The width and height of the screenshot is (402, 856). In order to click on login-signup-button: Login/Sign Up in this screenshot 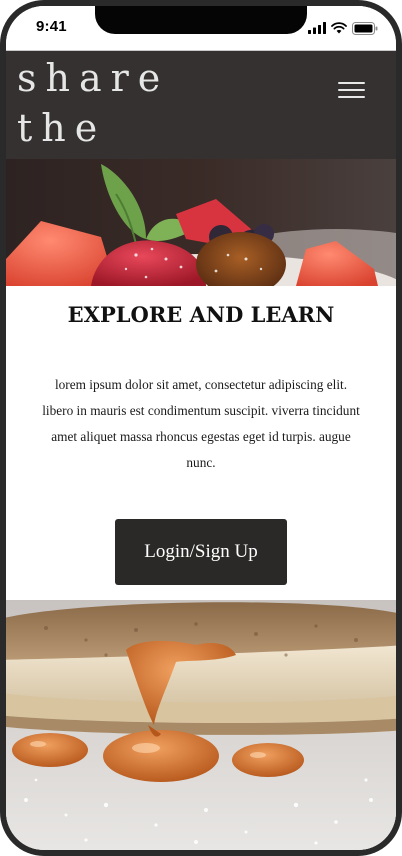, I will do `click(201, 552)`.